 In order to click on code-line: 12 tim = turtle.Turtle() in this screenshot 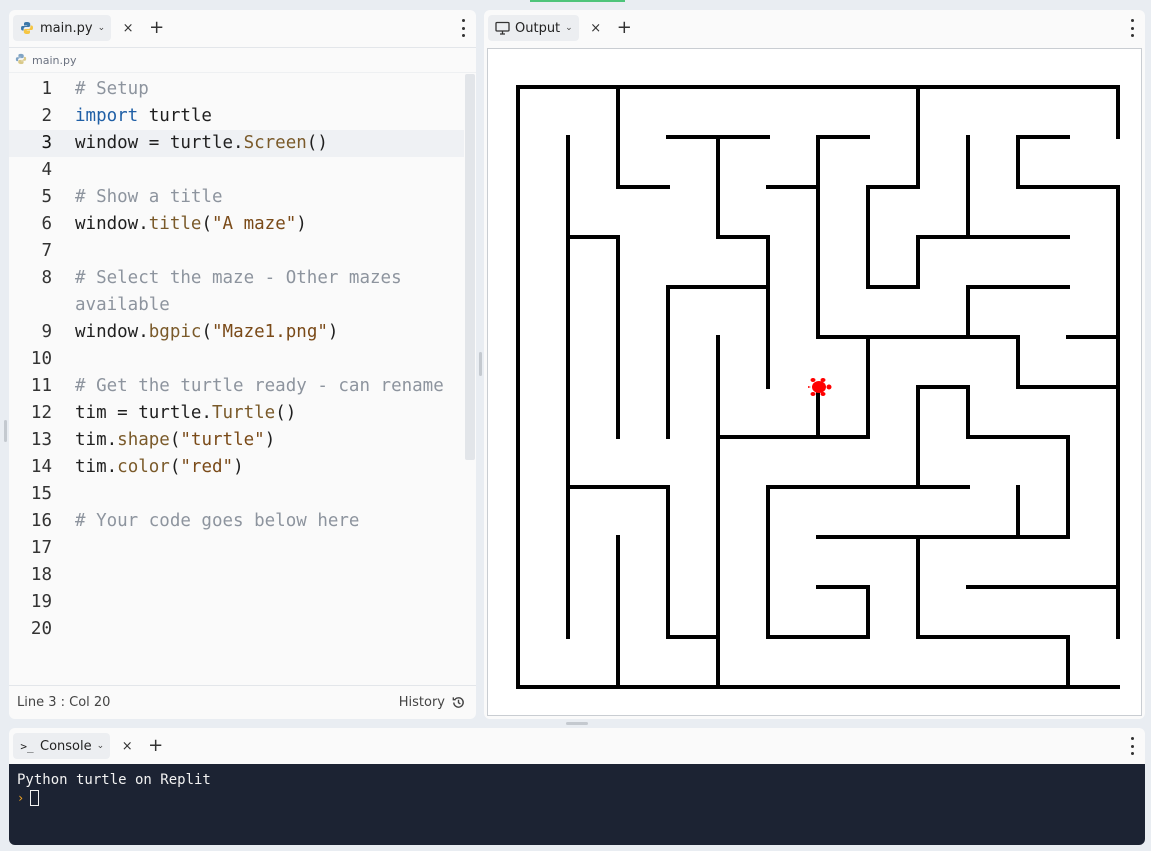, I will do `click(236, 413)`.